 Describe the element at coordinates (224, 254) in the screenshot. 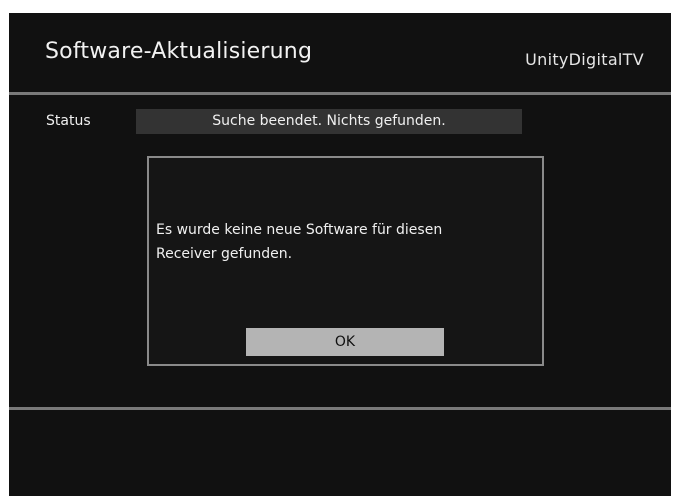

I see `dialog-message-line-2: Receiver gefunden.` at that location.